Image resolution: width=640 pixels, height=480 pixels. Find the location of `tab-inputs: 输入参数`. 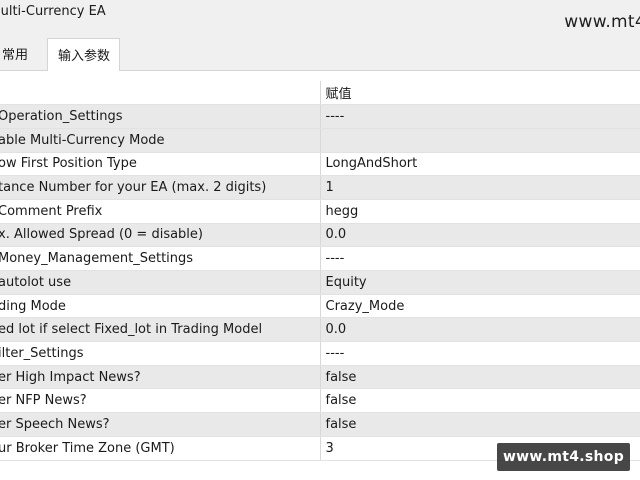

tab-inputs: 输入参数 is located at coordinates (83, 54).